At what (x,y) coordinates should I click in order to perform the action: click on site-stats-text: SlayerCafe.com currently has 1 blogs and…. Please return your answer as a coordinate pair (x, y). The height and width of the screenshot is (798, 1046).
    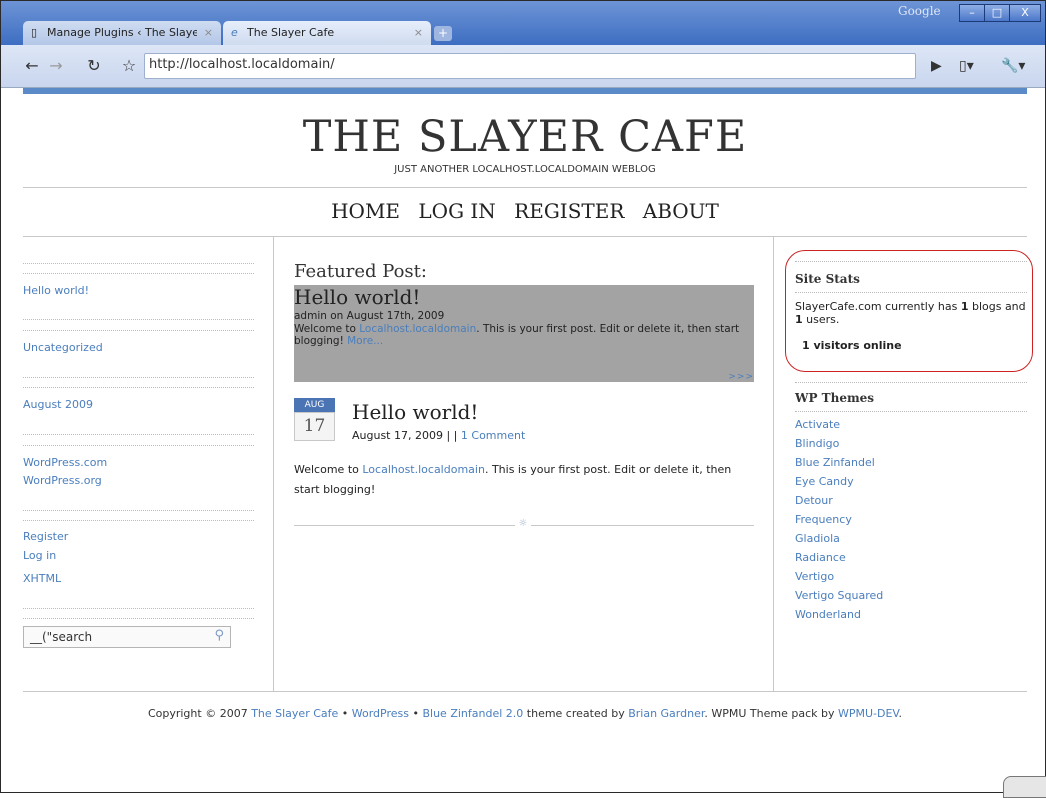
    Looking at the image, I should click on (911, 313).